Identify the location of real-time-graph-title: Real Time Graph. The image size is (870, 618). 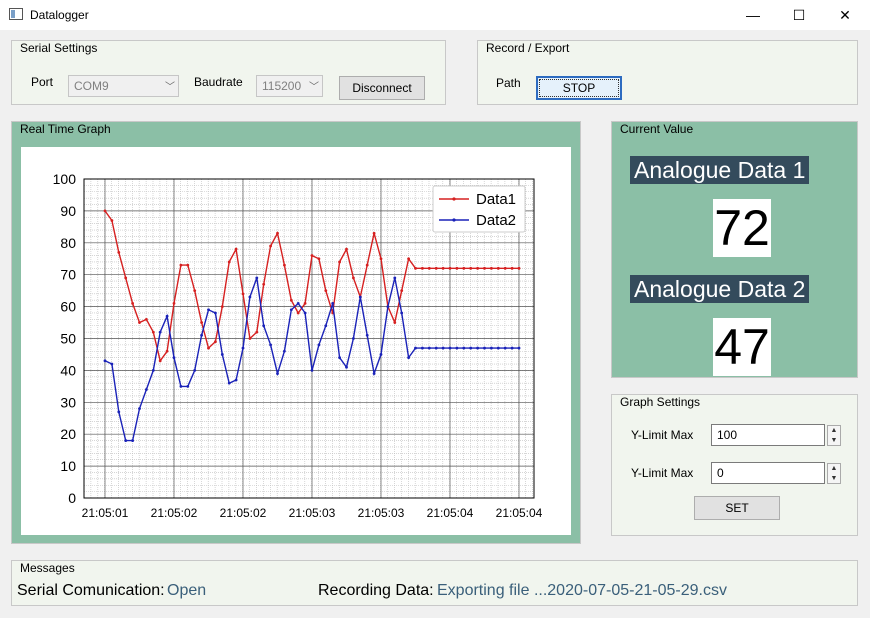
(65, 129).